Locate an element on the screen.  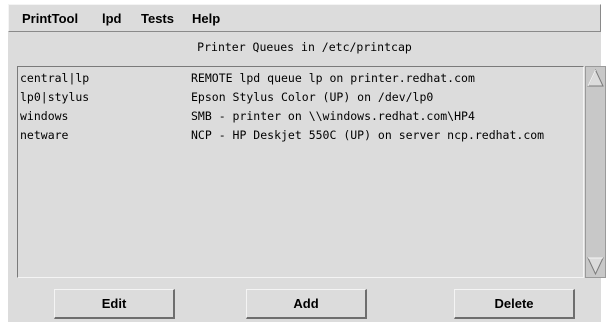
delete-button: Delete is located at coordinates (514, 304).